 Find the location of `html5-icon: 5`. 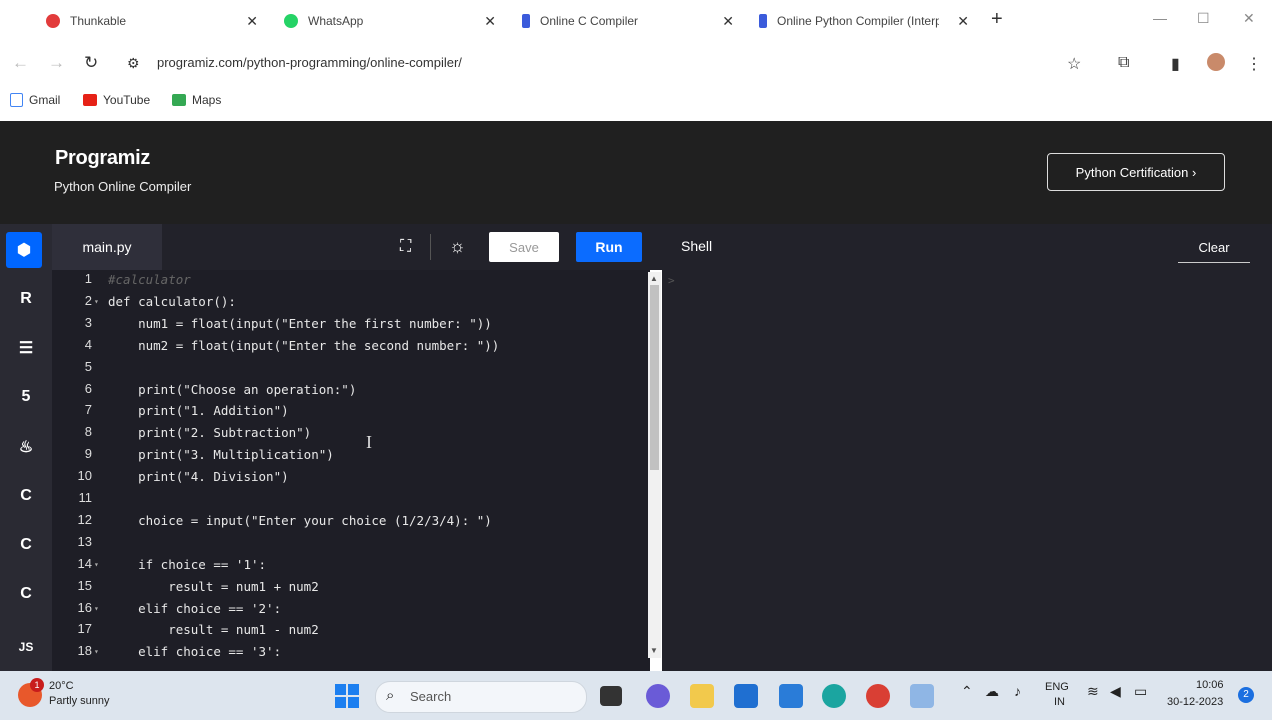

html5-icon: 5 is located at coordinates (26, 397).